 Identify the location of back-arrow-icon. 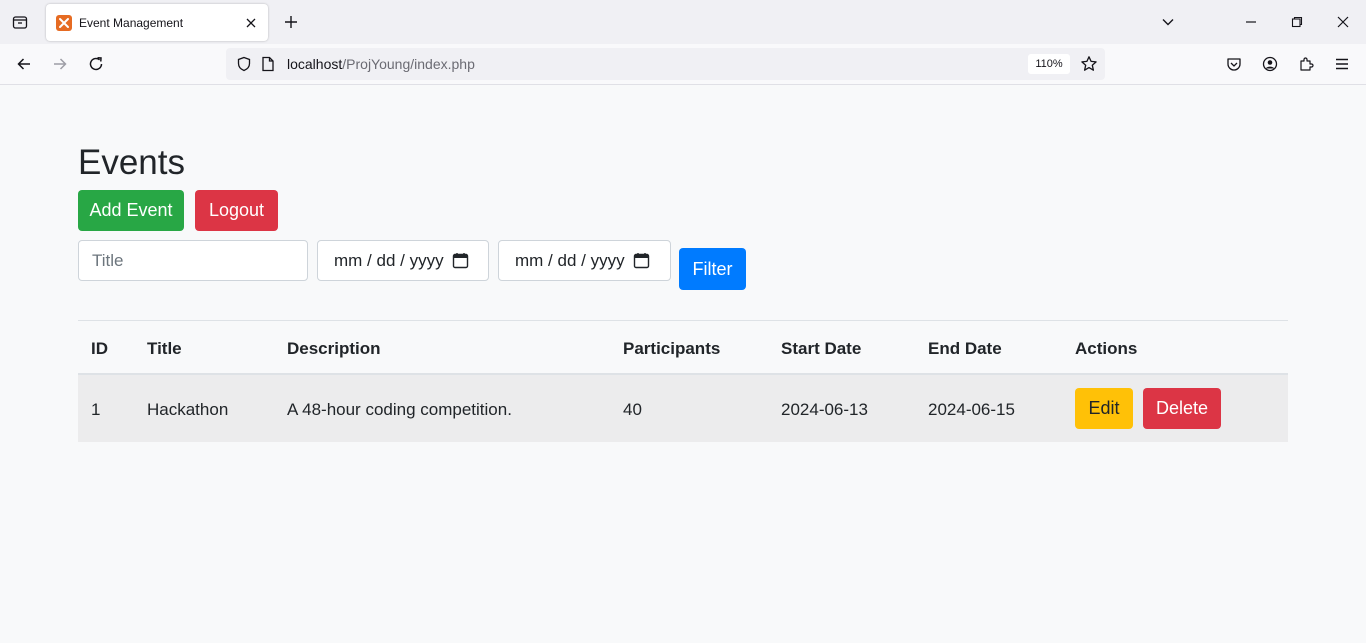
(24, 64).